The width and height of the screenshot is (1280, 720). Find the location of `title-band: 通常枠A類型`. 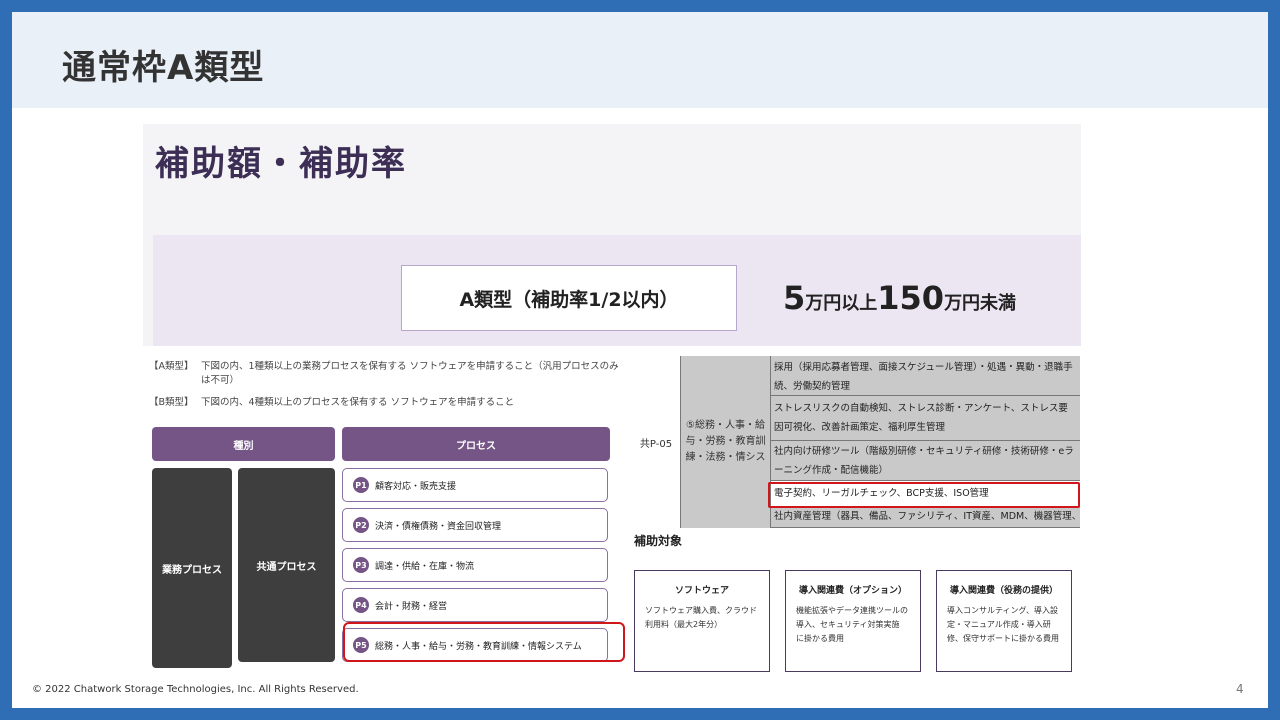

title-band: 通常枠A類型 is located at coordinates (640, 60).